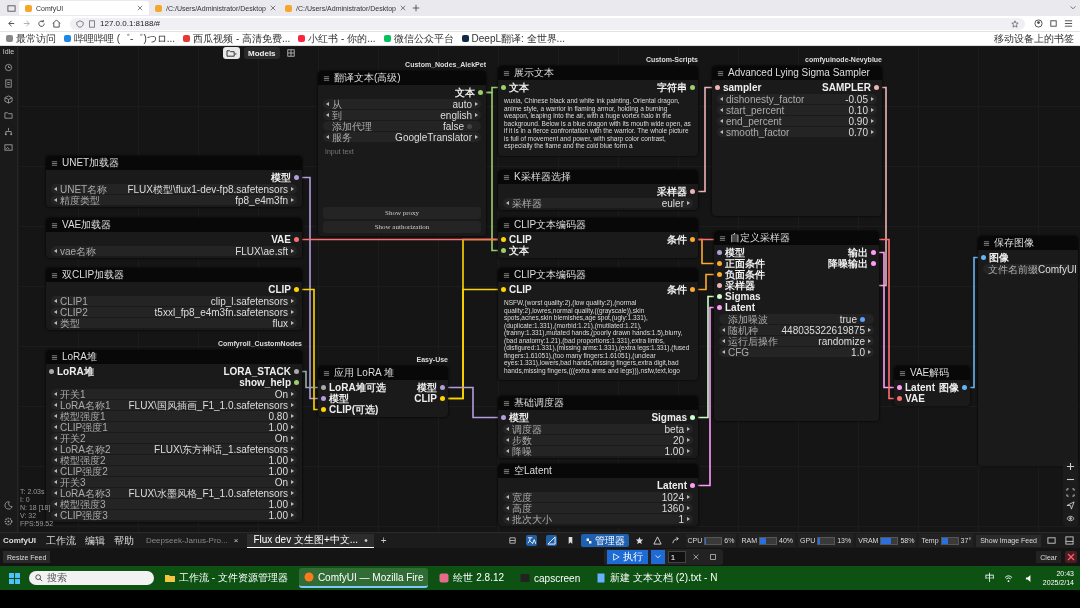  What do you see at coordinates (94, 540) in the screenshot?
I see `menu-item: 编辑` at bounding box center [94, 540].